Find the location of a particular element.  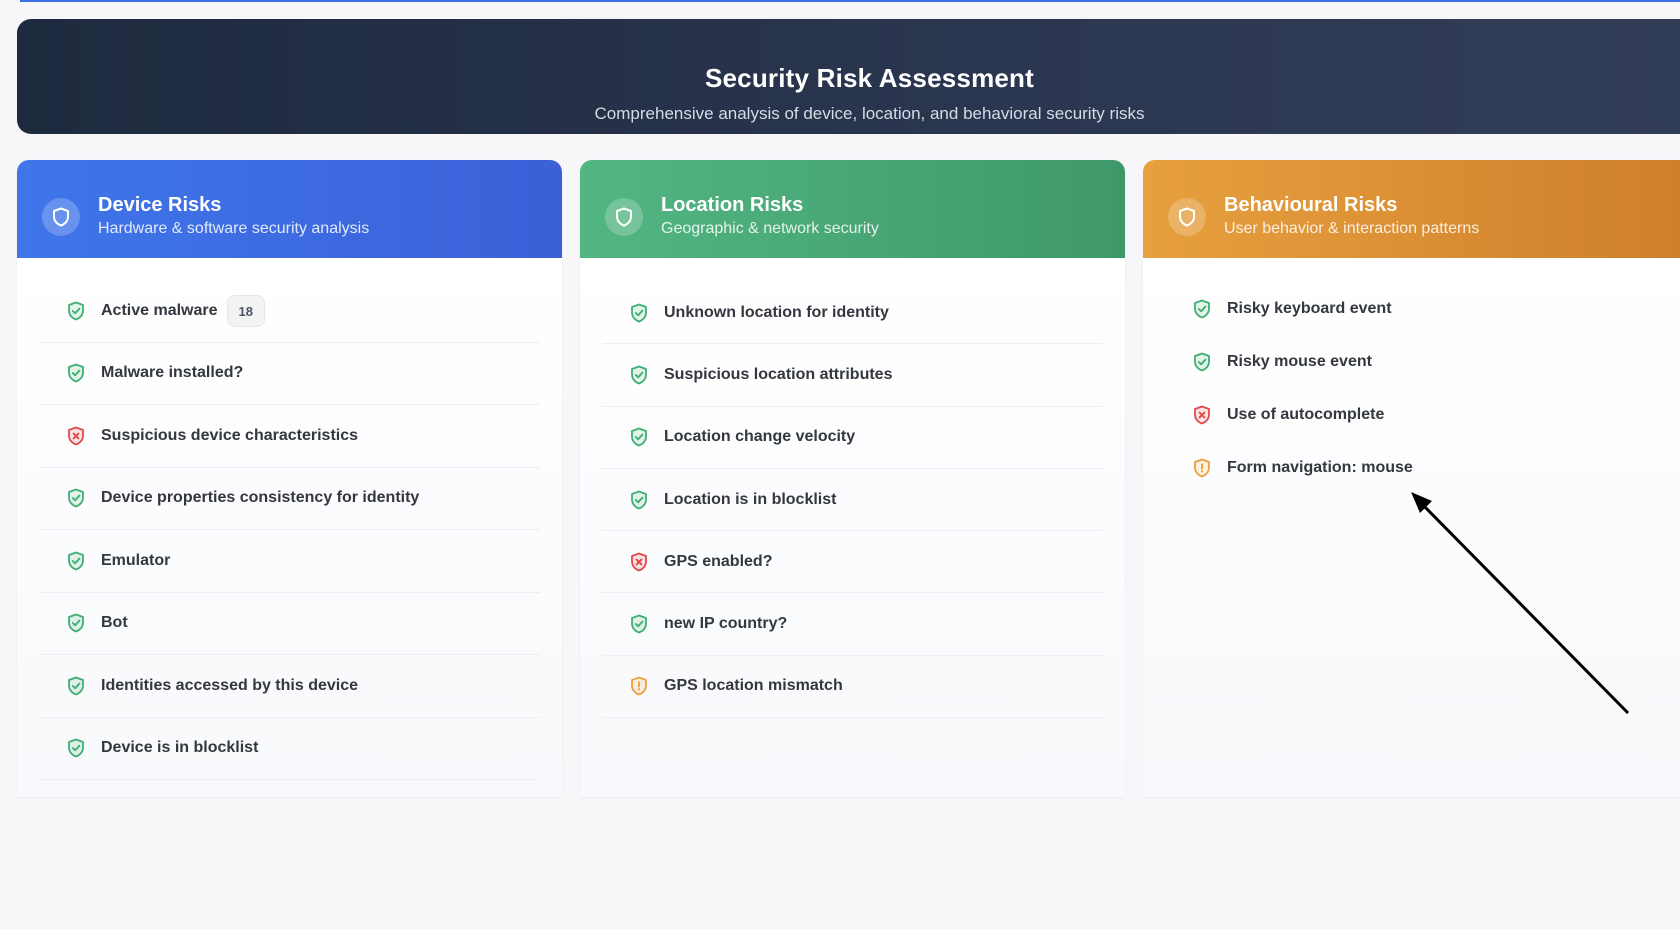

risk-item-label: new IP country? is located at coordinates (726, 624).